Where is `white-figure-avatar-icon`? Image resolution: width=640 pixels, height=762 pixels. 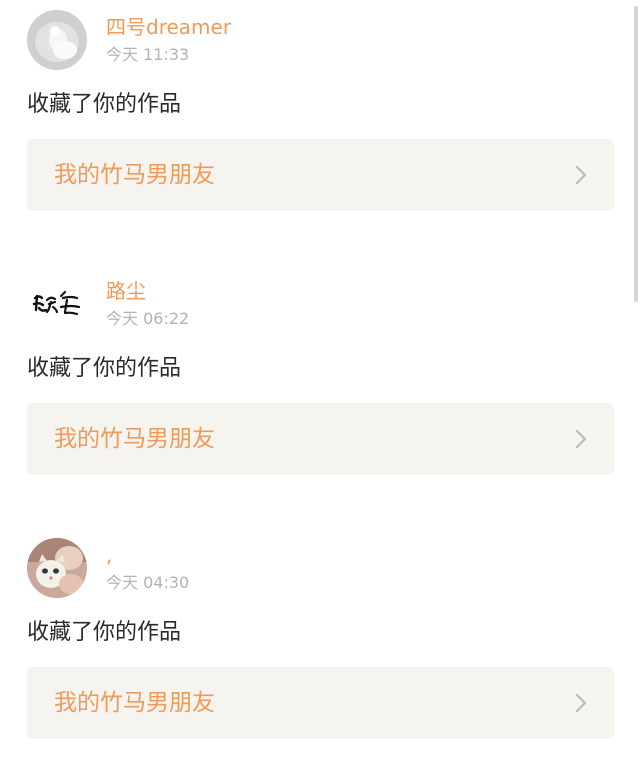 white-figure-avatar-icon is located at coordinates (57, 40).